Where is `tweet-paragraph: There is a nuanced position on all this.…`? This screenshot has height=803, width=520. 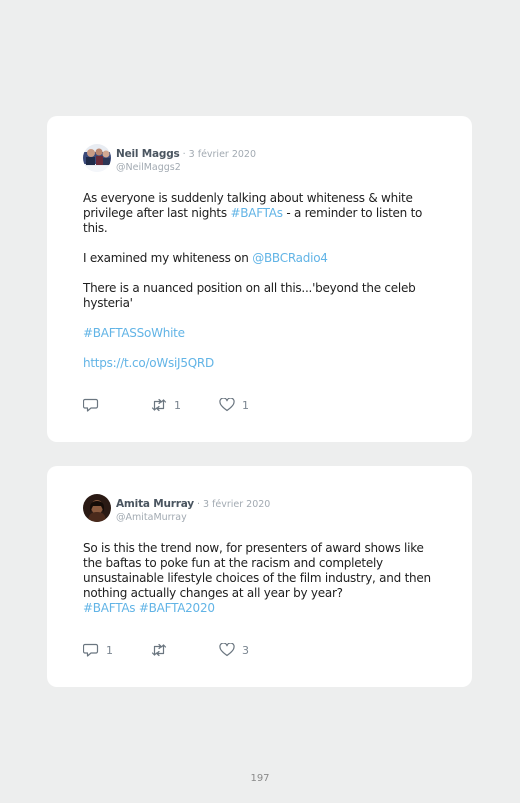
tweet-paragraph: There is a nuanced position on all this.… is located at coordinates (249, 295).